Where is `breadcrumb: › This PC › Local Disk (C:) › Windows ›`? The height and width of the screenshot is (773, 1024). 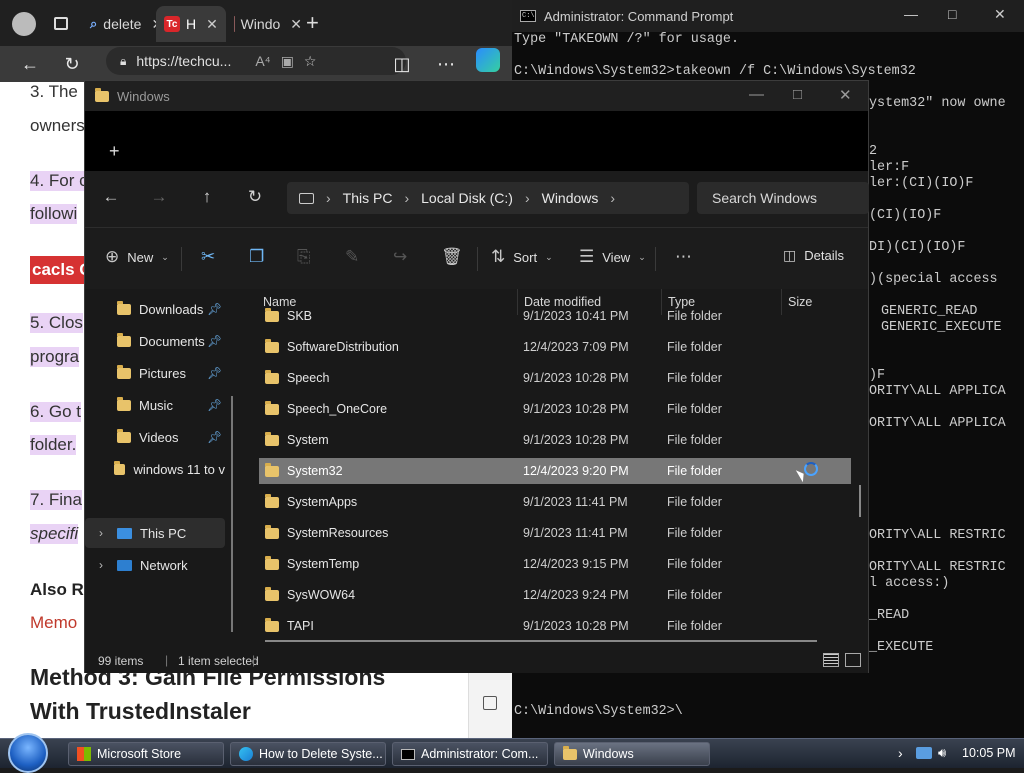 breadcrumb: › This PC › Local Disk (C:) › Windows › is located at coordinates (488, 198).